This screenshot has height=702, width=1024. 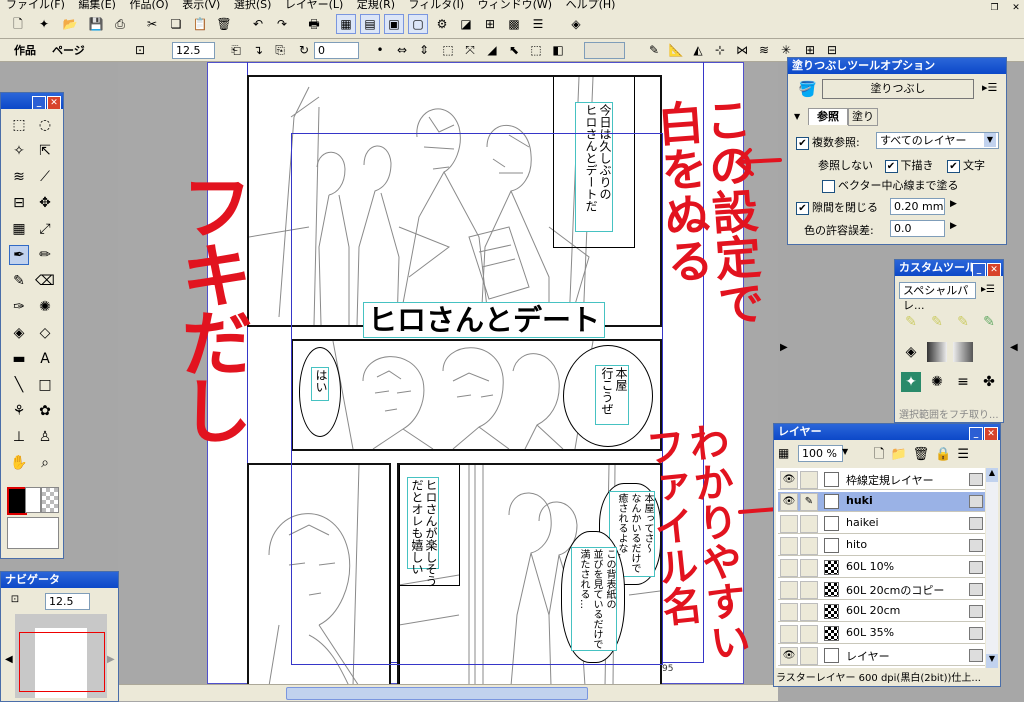 What do you see at coordinates (698, 50) in the screenshot?
I see `guide-snap-icon: ◭` at bounding box center [698, 50].